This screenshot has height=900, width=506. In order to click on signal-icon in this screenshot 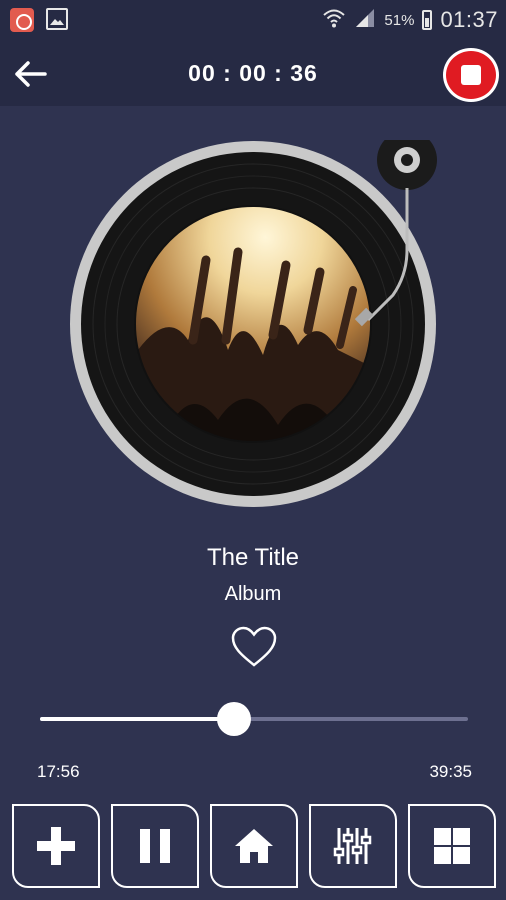, I will do `click(365, 20)`.